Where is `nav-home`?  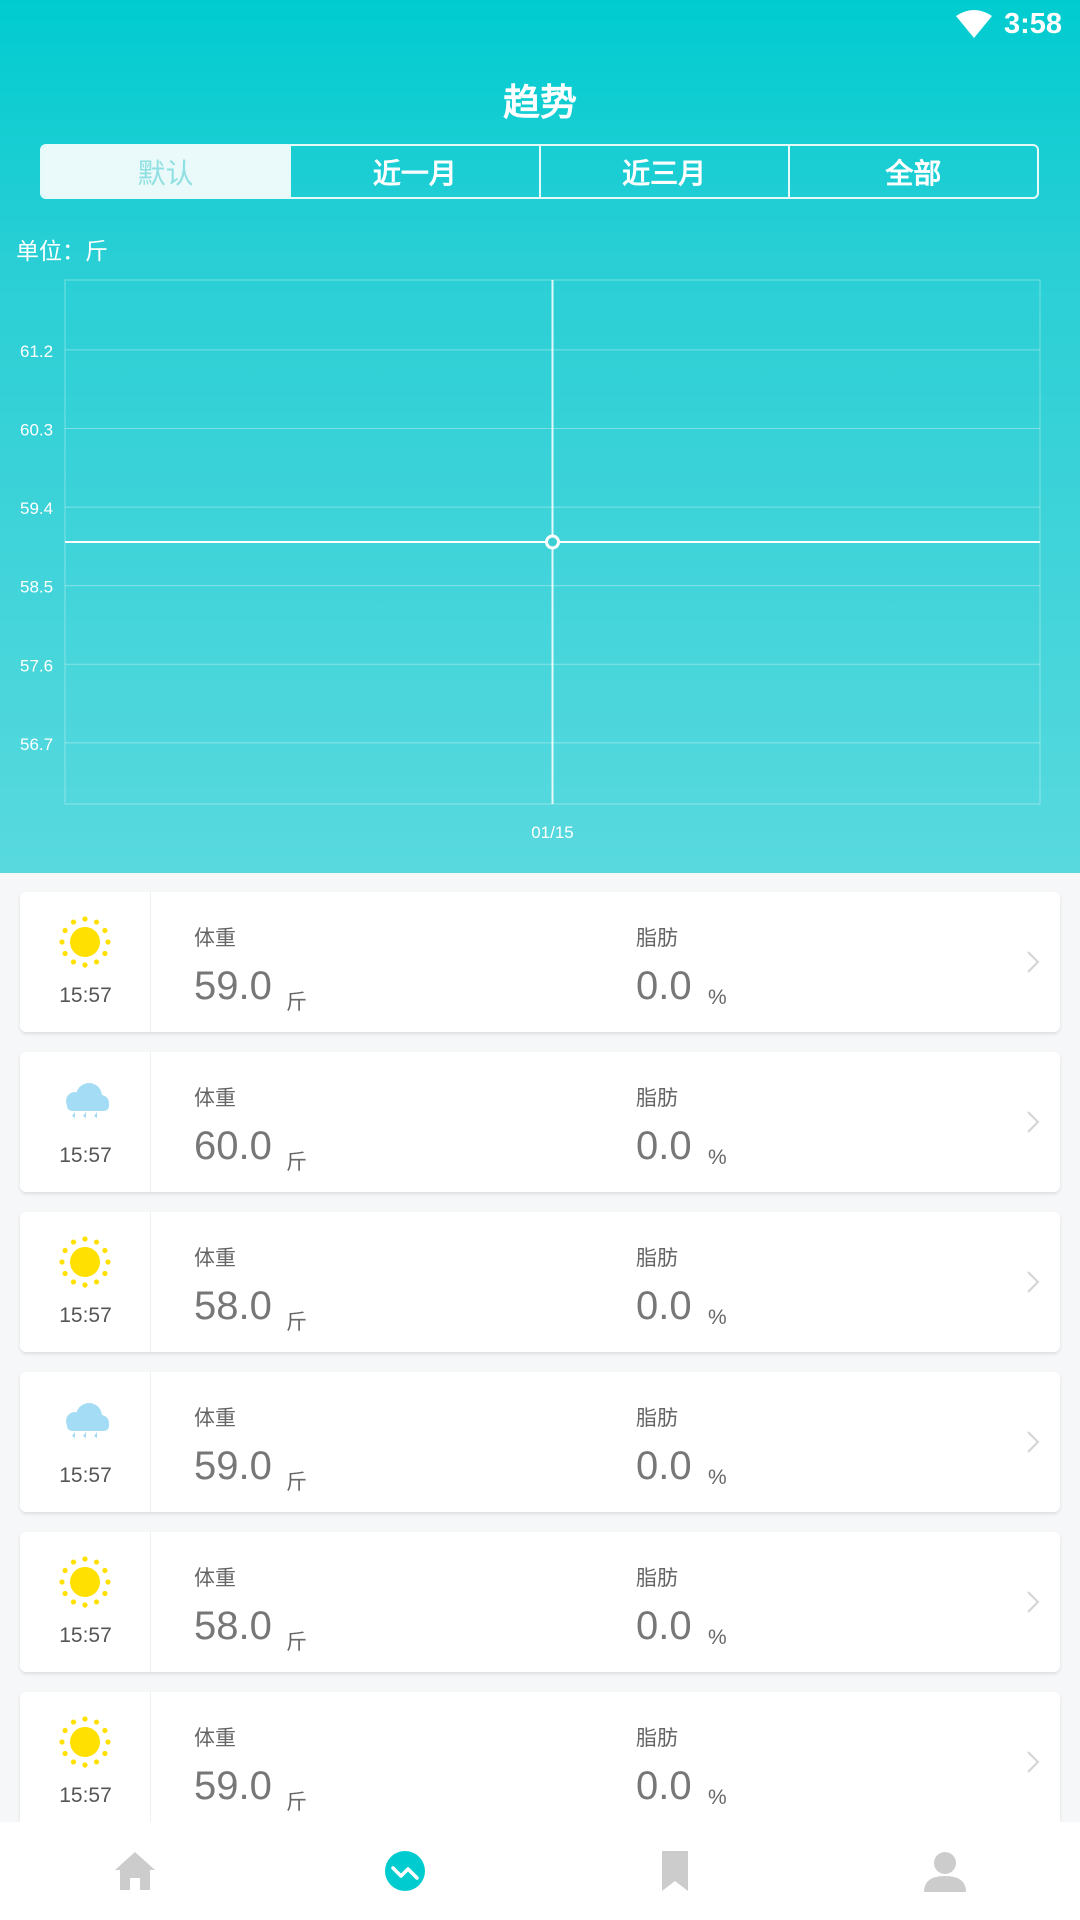
nav-home is located at coordinates (135, 1871).